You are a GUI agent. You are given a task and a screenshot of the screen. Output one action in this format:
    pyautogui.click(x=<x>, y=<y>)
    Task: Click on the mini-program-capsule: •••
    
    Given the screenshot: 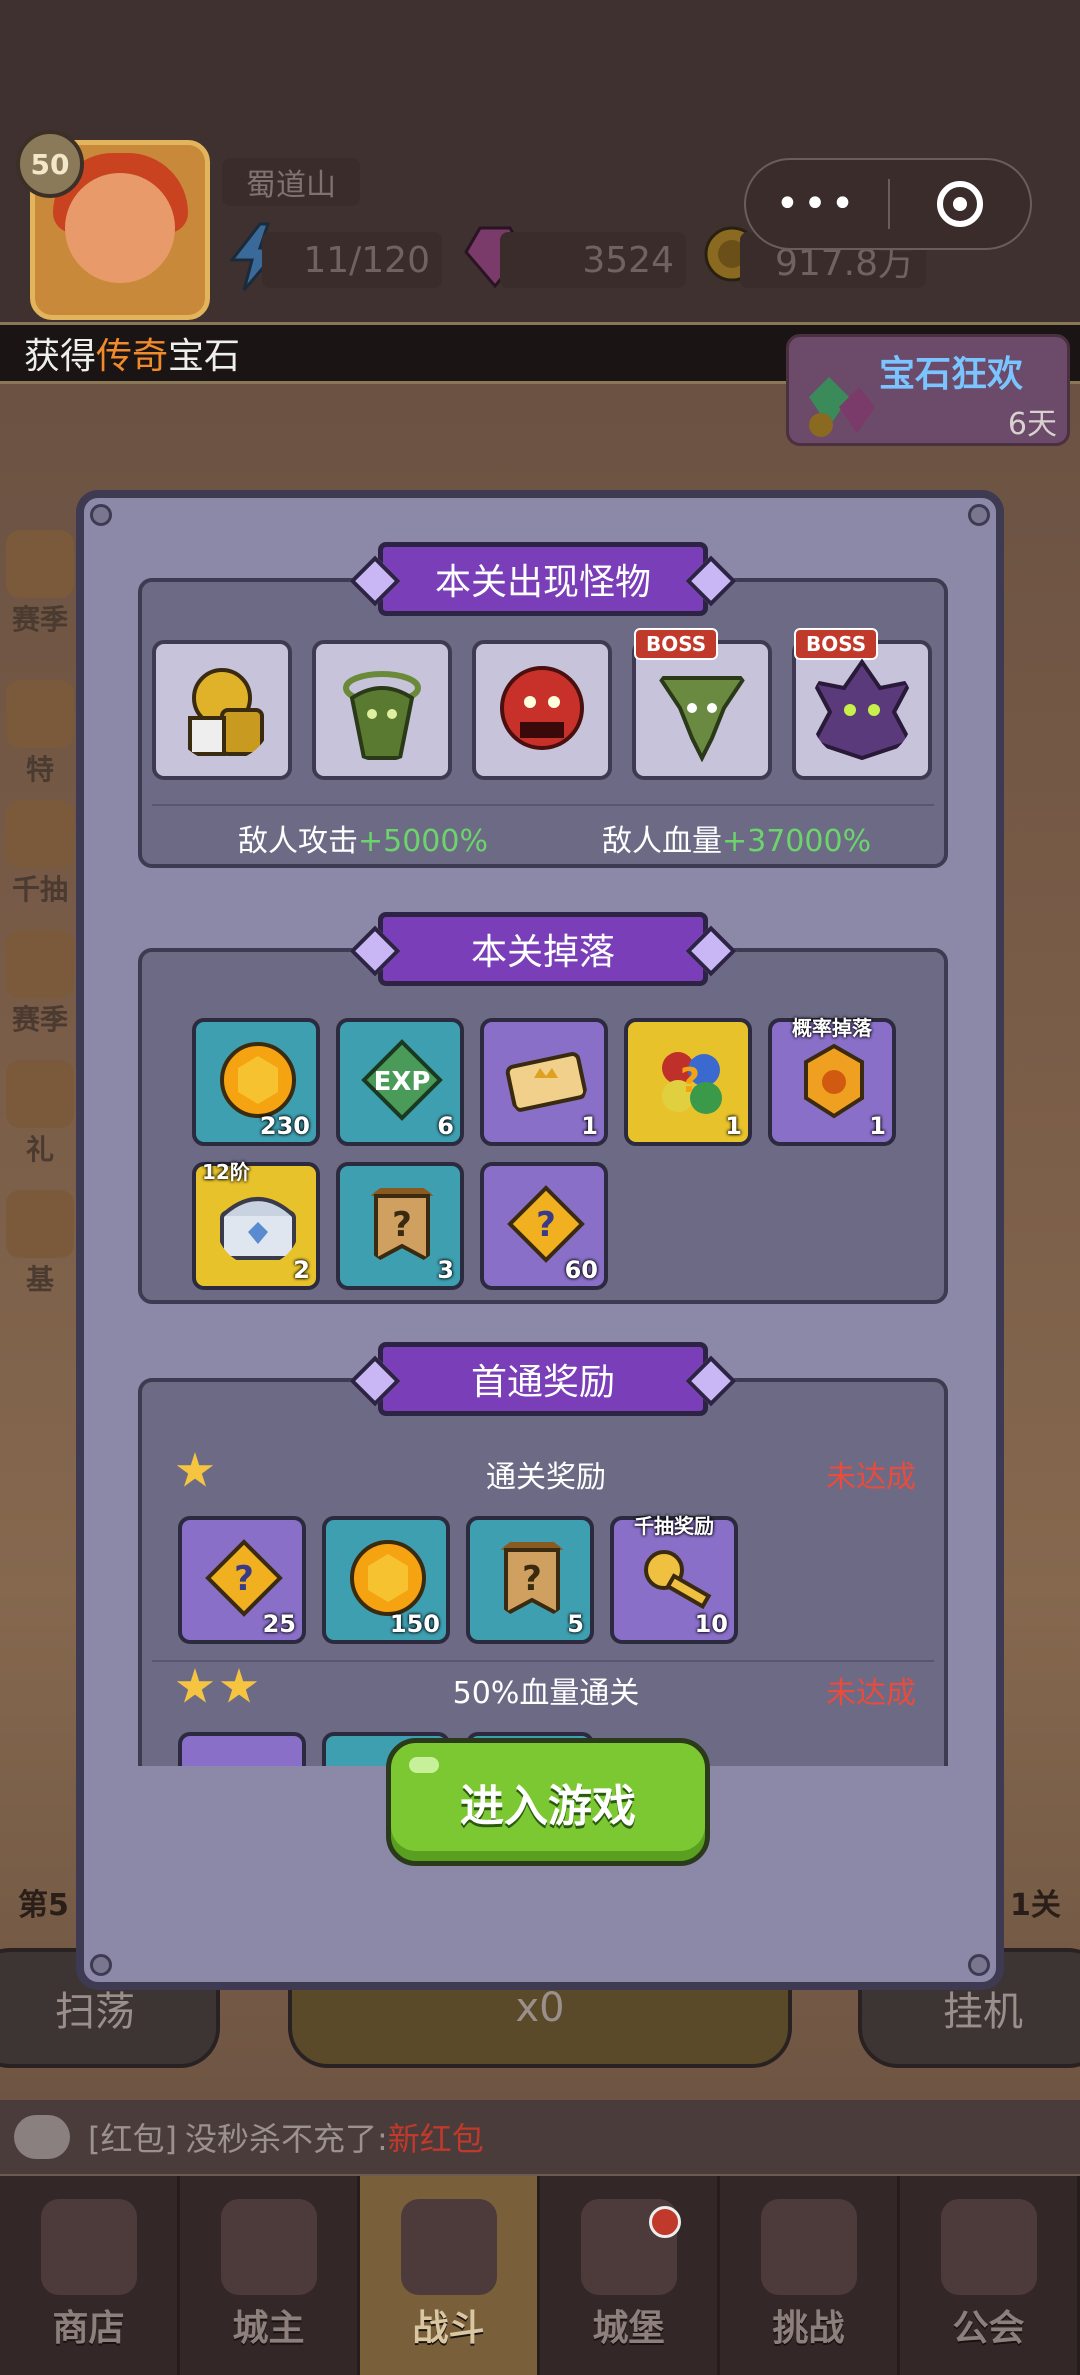 What is the action you would take?
    pyautogui.click(x=888, y=204)
    